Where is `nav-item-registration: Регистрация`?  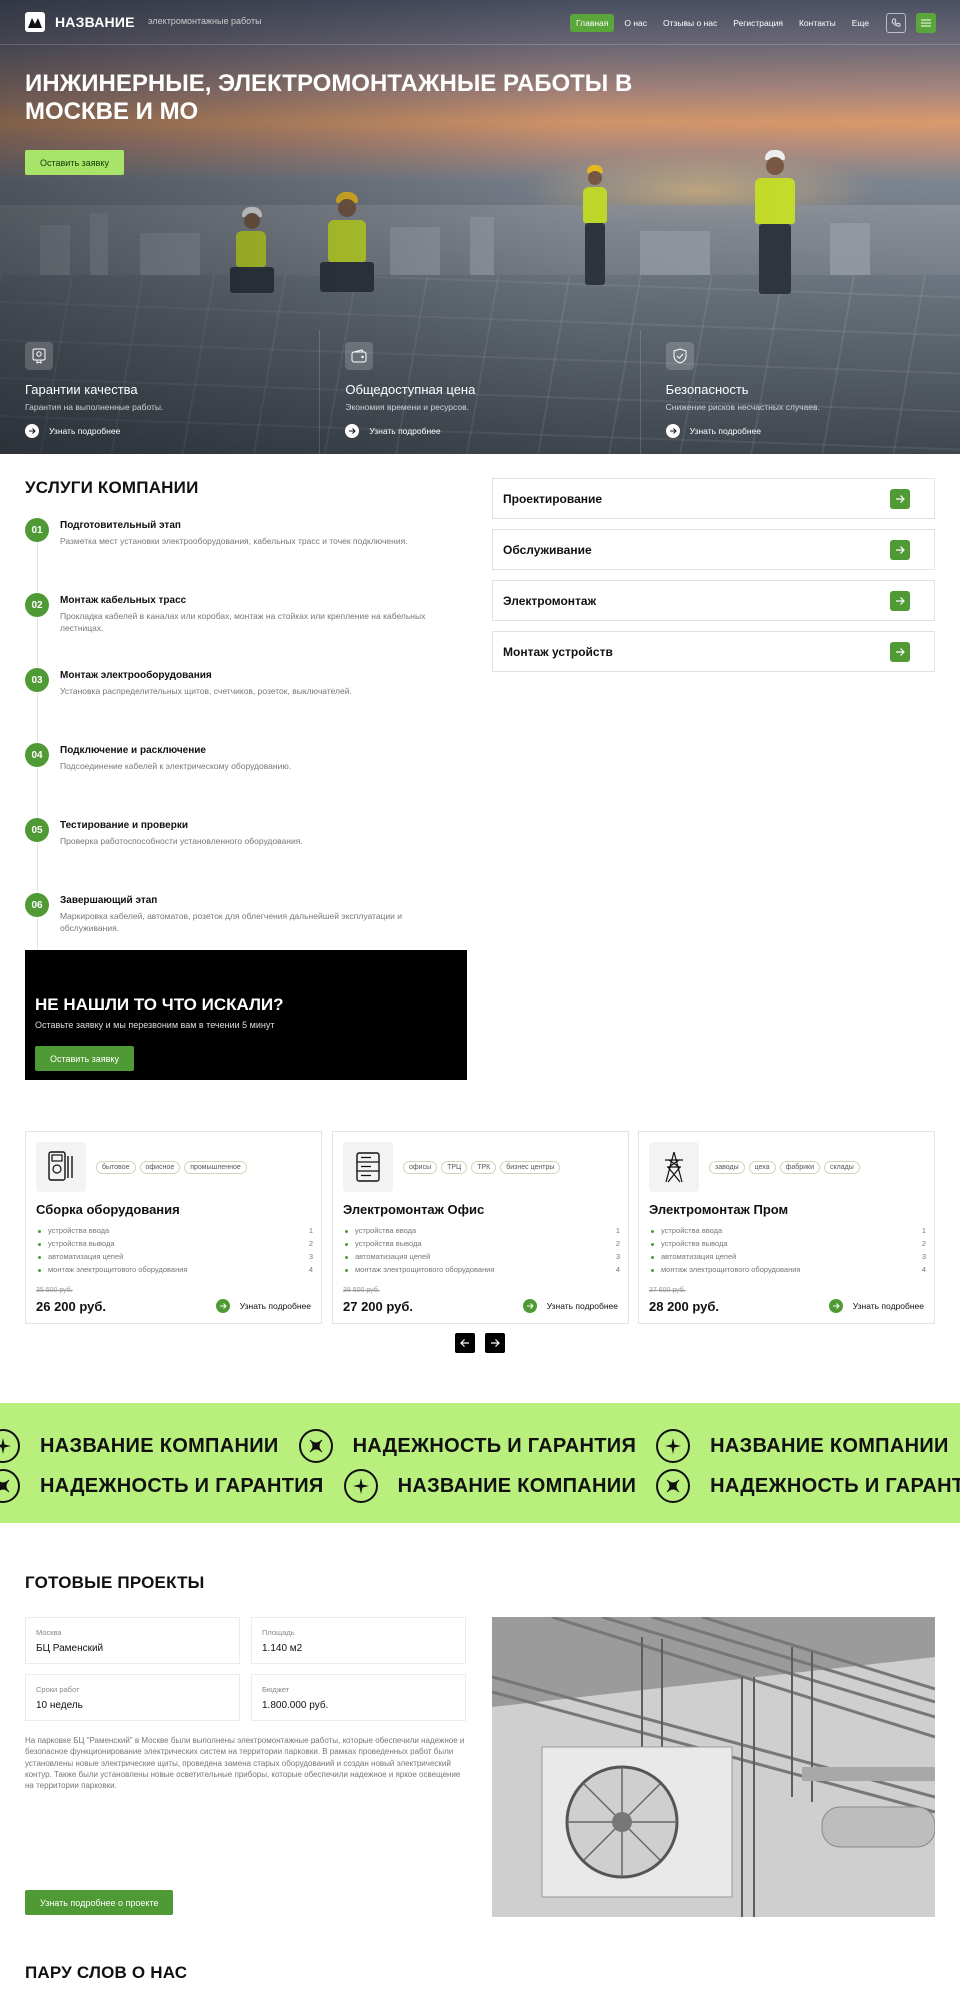 nav-item-registration: Регистрация is located at coordinates (758, 23).